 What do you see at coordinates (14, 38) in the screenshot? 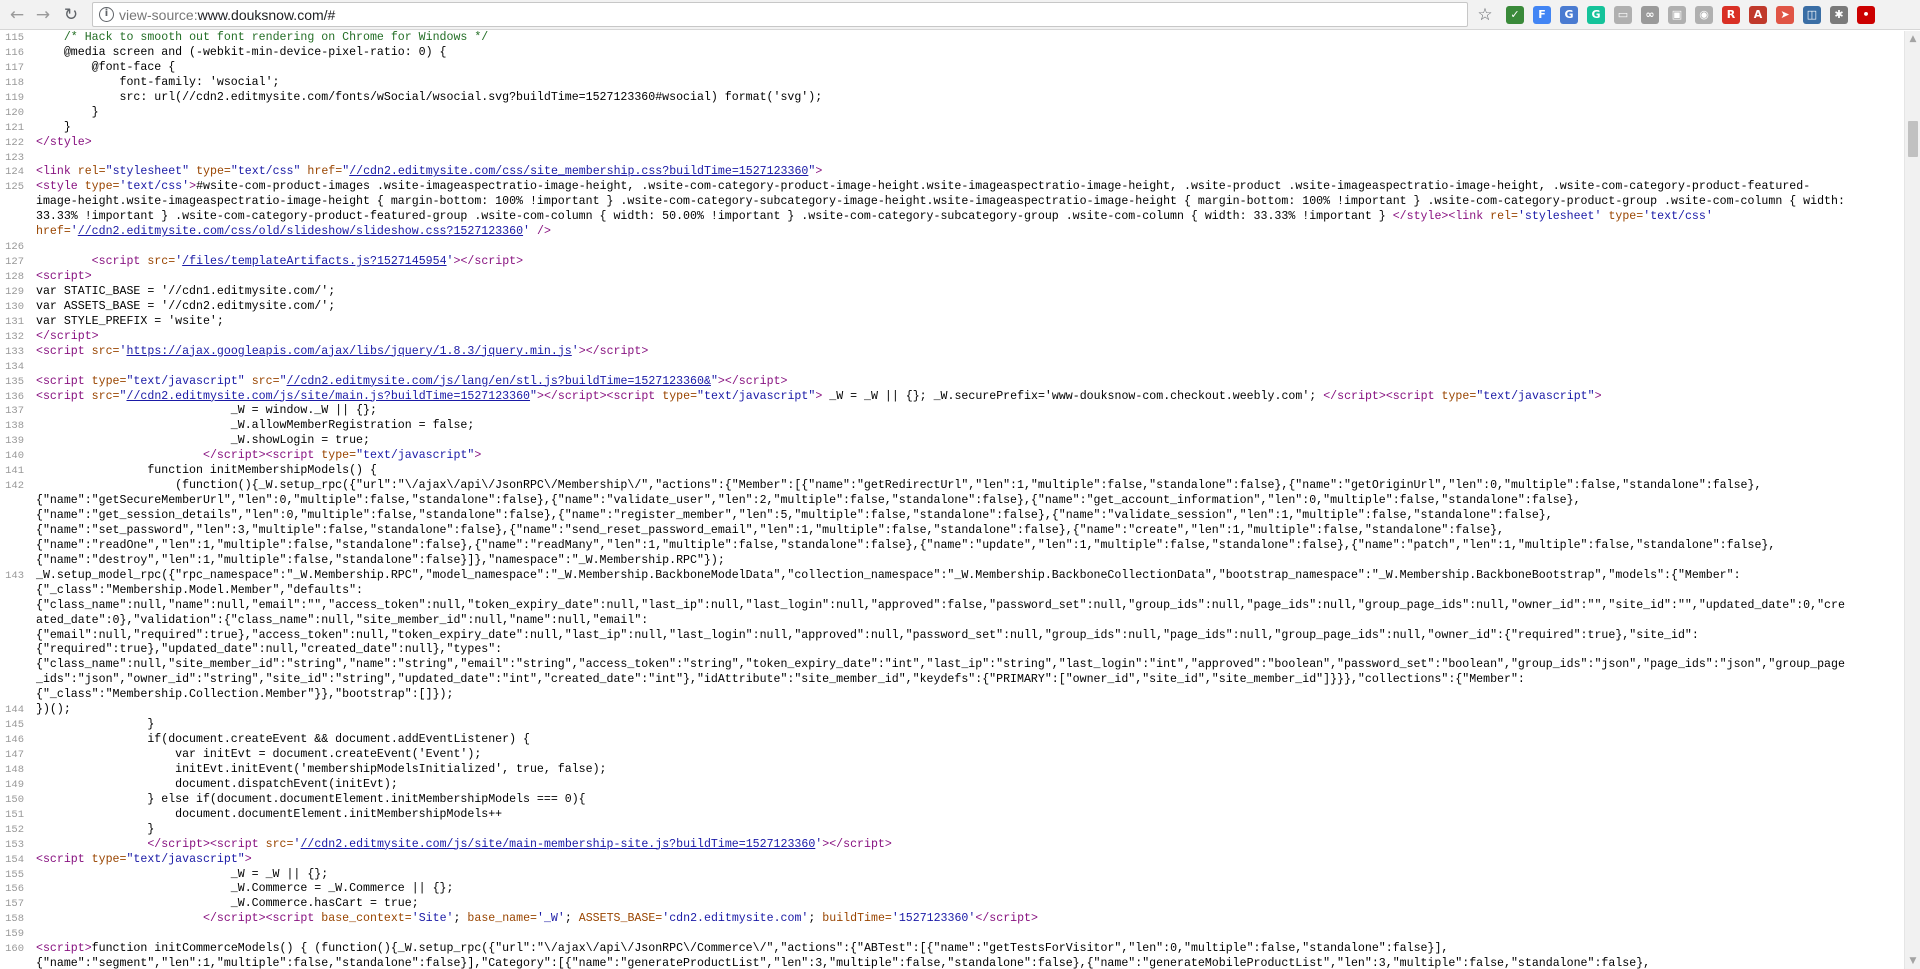
I see `line-number: 115` at bounding box center [14, 38].